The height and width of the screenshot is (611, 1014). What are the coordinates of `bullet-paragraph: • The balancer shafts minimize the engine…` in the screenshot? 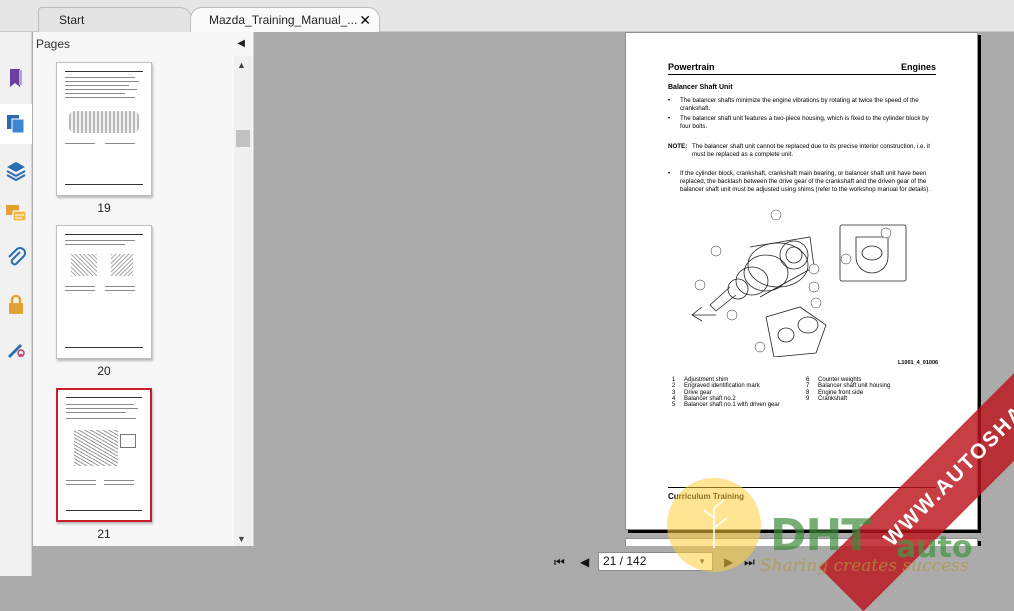 It's located at (793, 104).